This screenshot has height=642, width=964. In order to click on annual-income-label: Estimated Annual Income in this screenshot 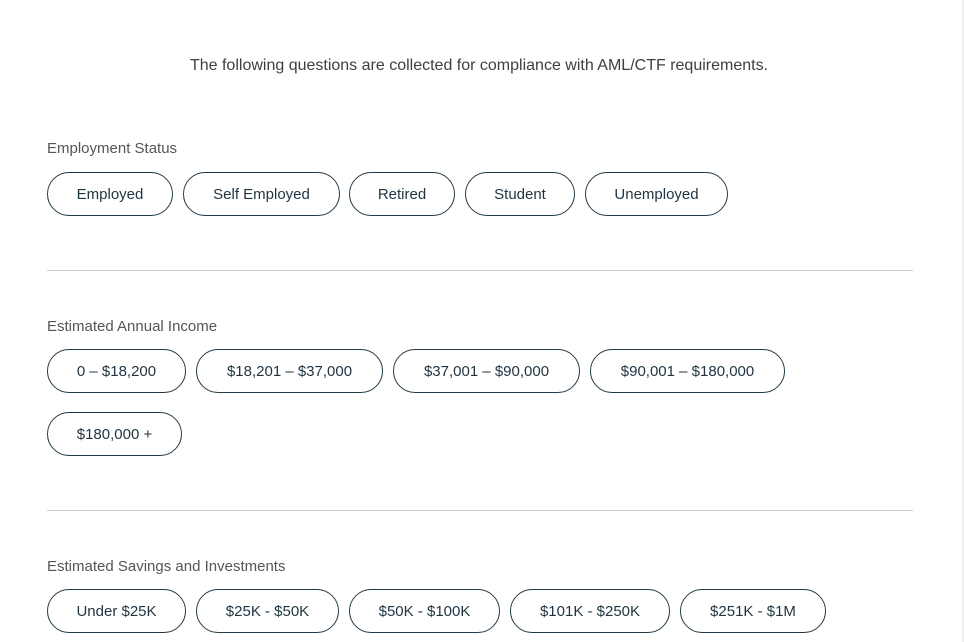, I will do `click(132, 326)`.